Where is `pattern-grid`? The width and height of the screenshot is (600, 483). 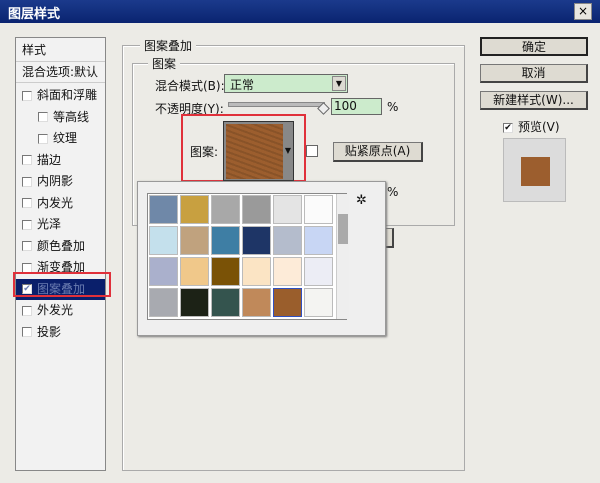
pattern-grid is located at coordinates (247, 256).